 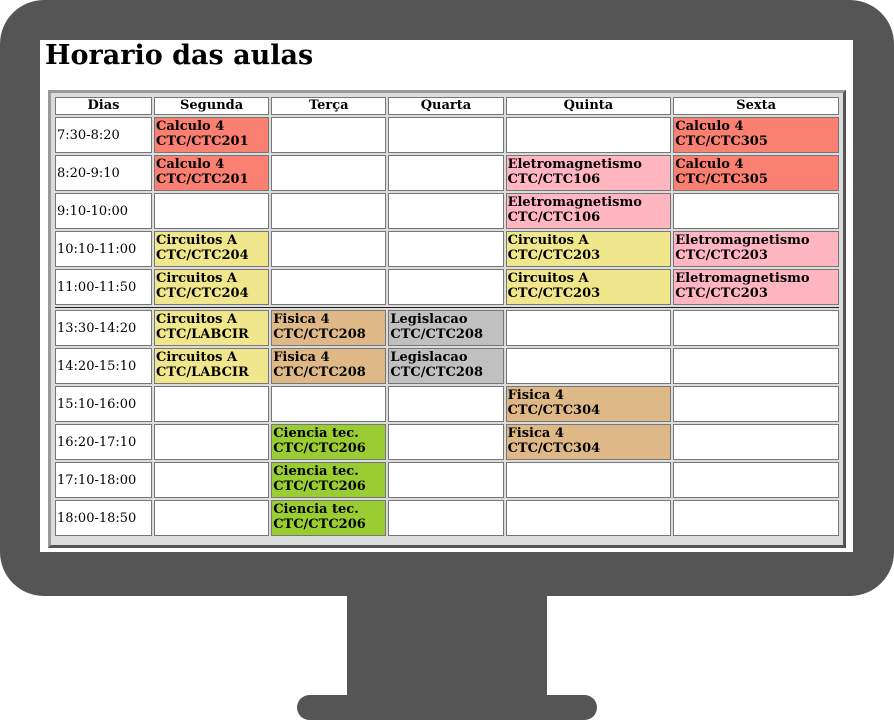 I want to click on column-header-segunda: Segunda, so click(x=212, y=106).